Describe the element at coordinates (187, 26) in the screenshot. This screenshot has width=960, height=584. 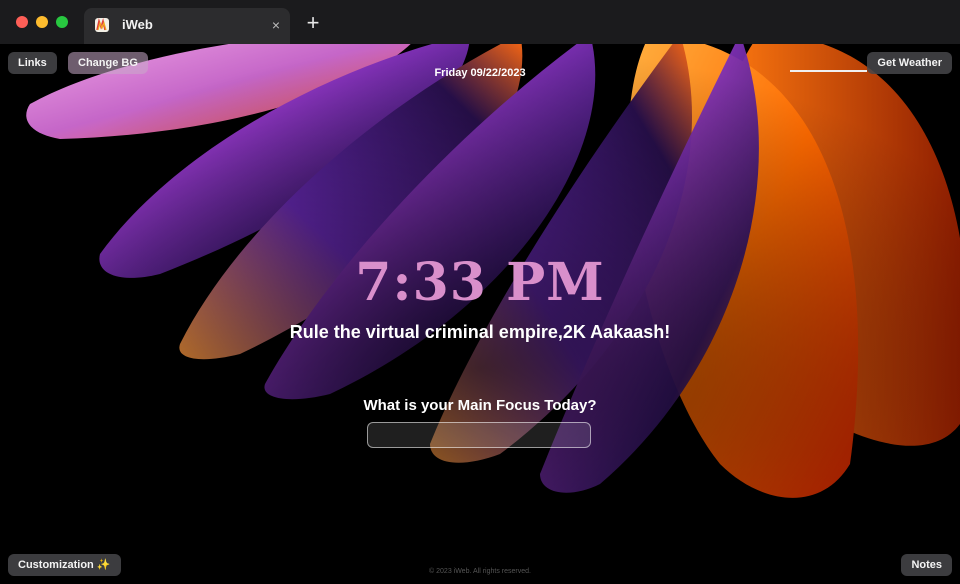
I see `tab-iweb: iWeb ×` at that location.